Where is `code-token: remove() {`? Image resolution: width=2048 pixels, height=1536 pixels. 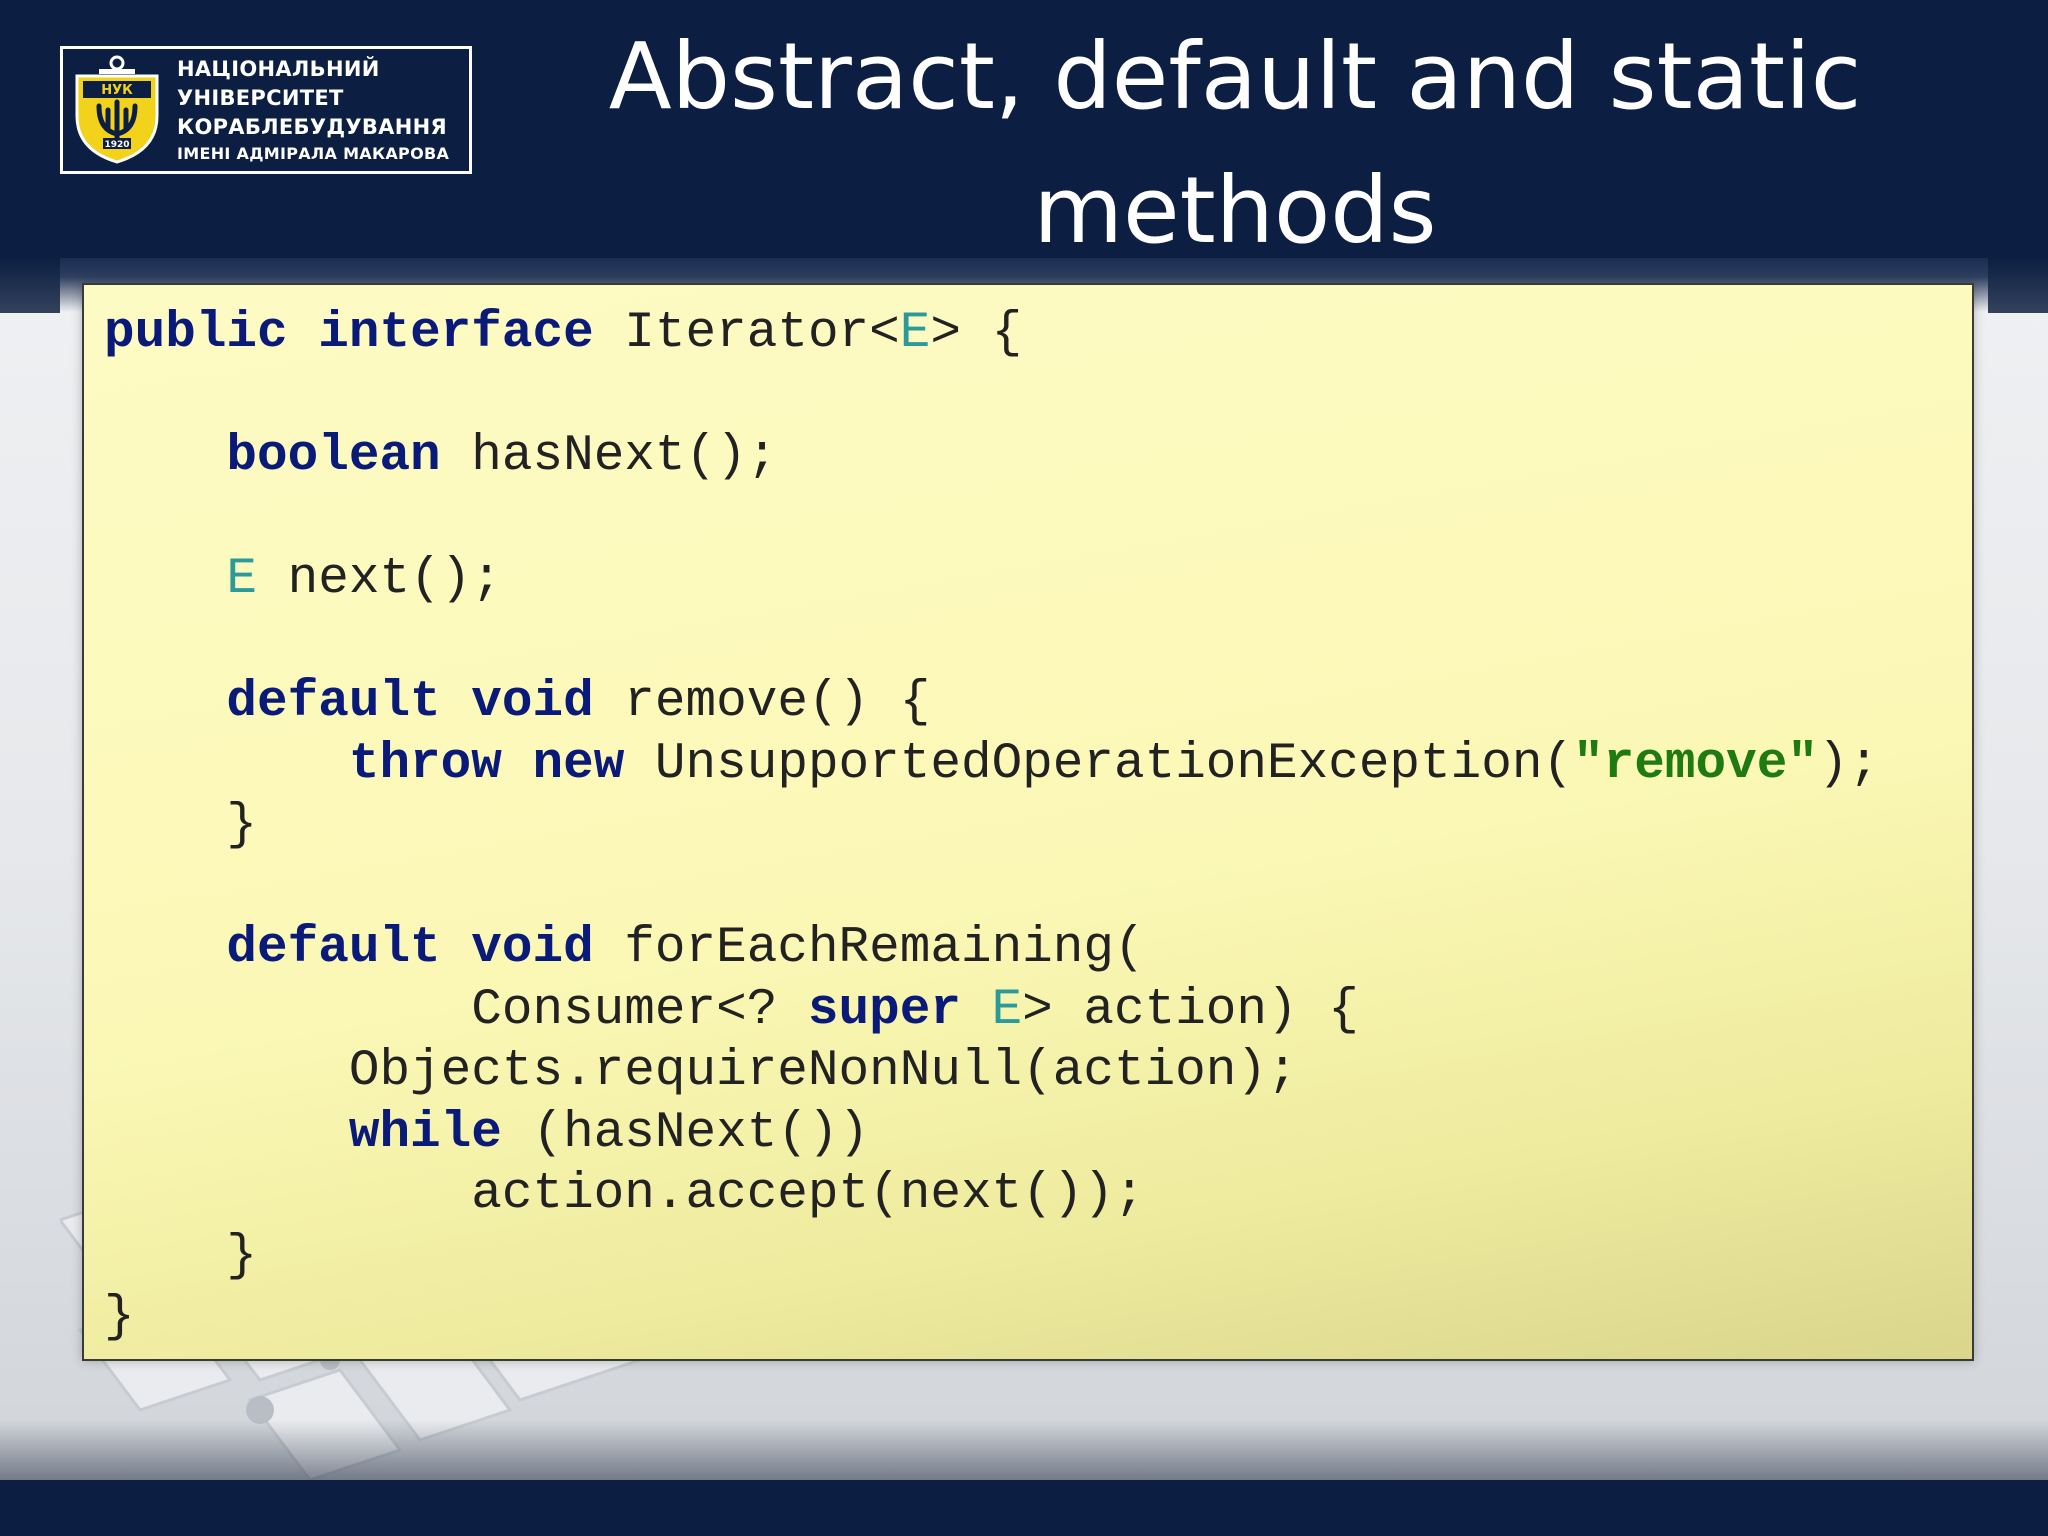
code-token: remove() { is located at coordinates (762, 702).